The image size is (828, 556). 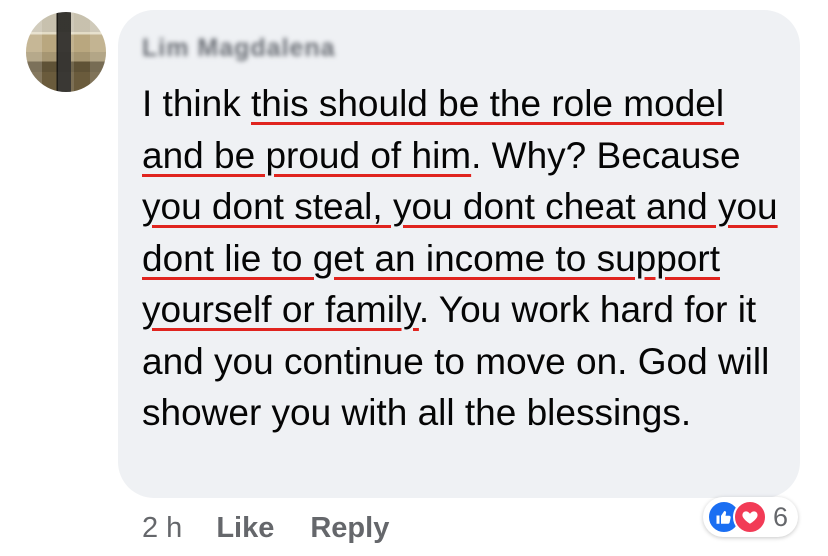 What do you see at coordinates (196, 103) in the screenshot?
I see `comment-text-segment: I think` at bounding box center [196, 103].